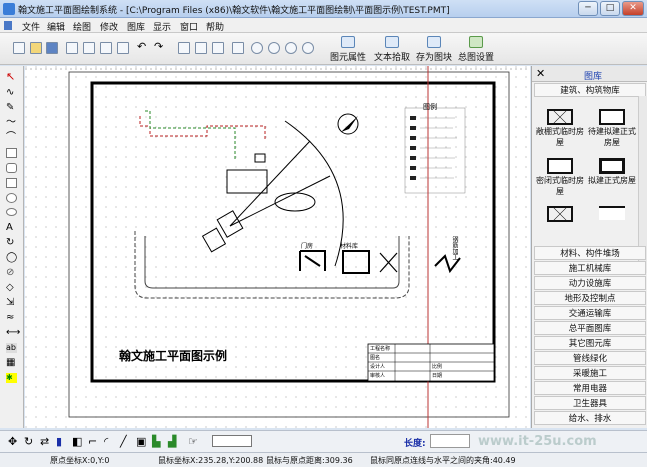 The image size is (647, 467). Describe the element at coordinates (590, 373) in the screenshot. I see `category-item: 采暖施工` at that location.